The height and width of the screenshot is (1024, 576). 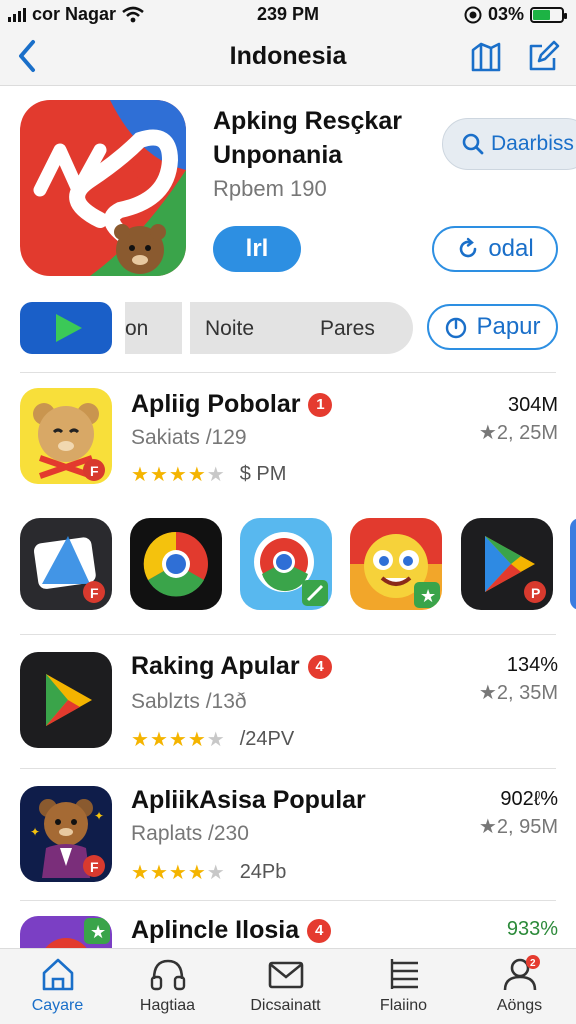 I want to click on reload-button: odal, so click(x=495, y=249).